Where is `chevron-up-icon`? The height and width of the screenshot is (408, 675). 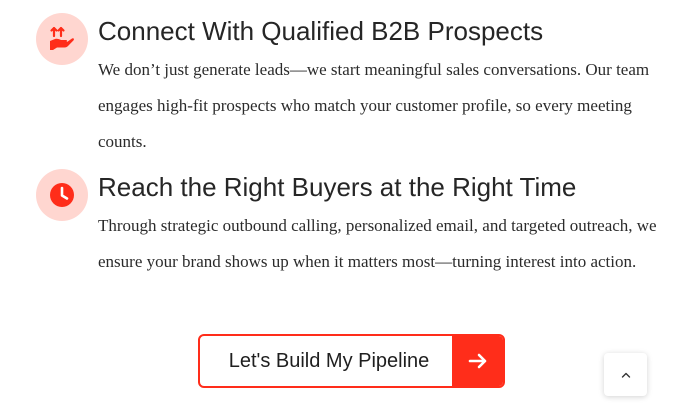 chevron-up-icon is located at coordinates (626, 375).